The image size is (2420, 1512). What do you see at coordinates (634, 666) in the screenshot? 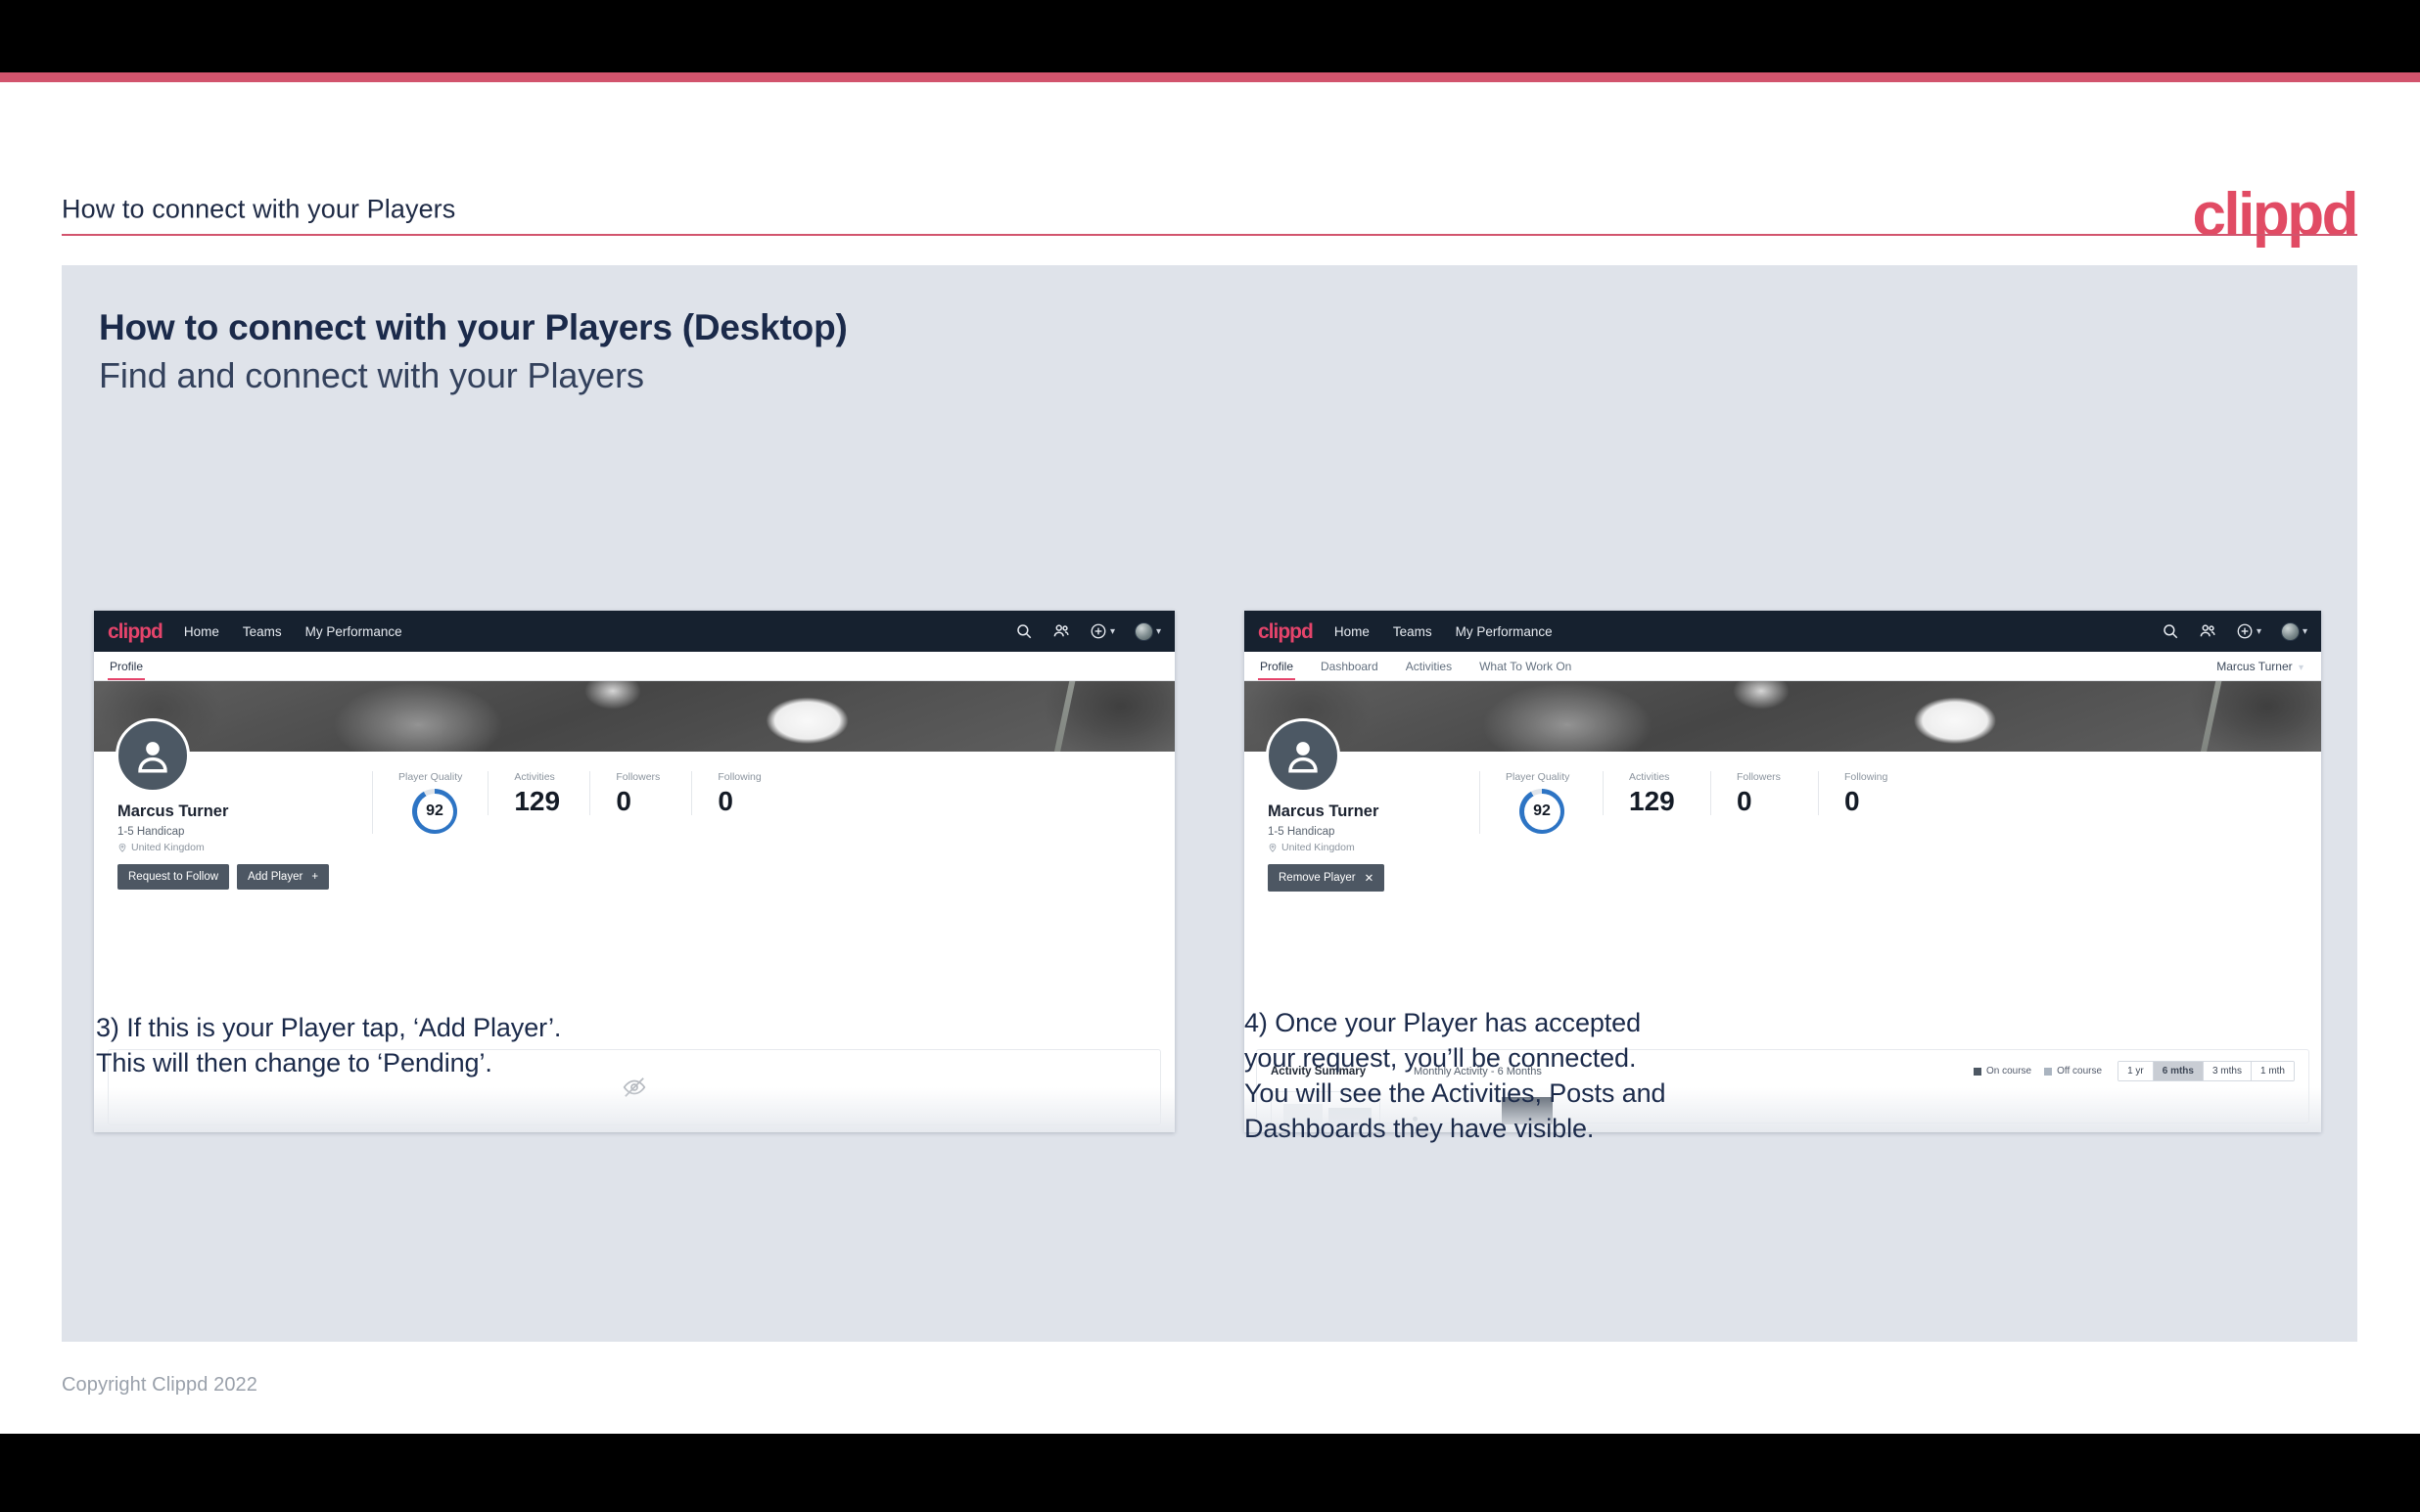
I see `tabstrip-a: Profile` at bounding box center [634, 666].